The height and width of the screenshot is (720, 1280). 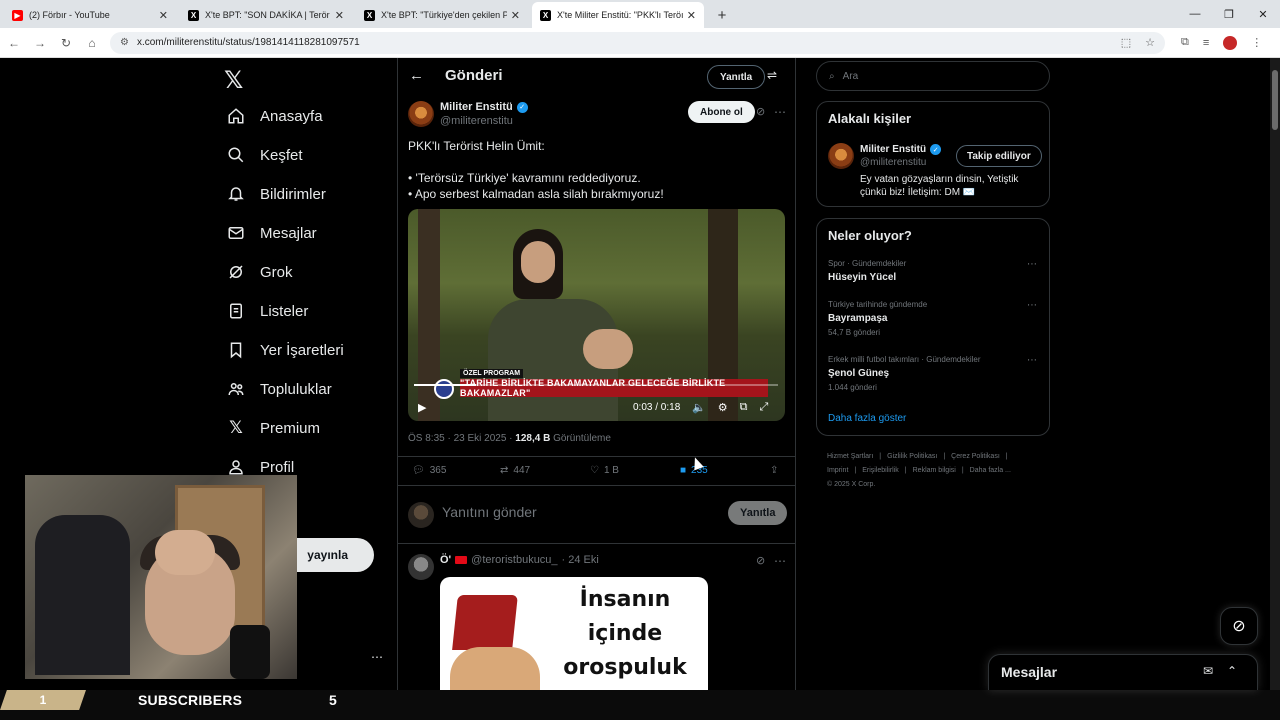 What do you see at coordinates (758, 513) in the screenshot?
I see `reply-submit-button: Yanıtla` at bounding box center [758, 513].